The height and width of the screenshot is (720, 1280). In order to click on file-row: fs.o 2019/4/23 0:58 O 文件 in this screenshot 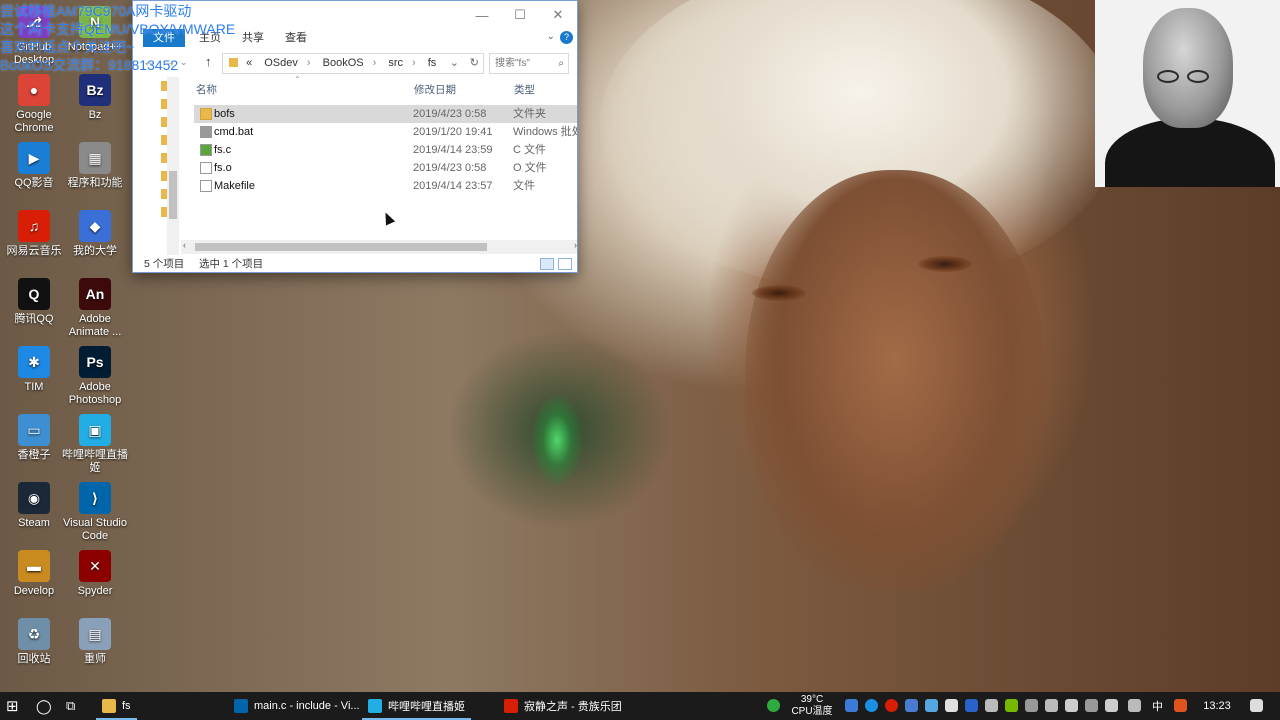, I will do `click(385, 168)`.